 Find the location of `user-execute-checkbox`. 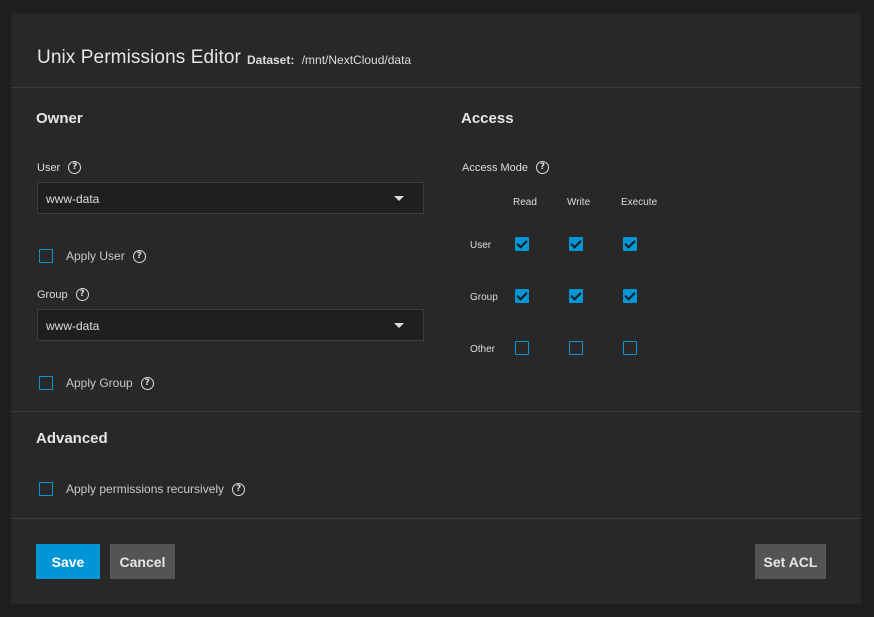

user-execute-checkbox is located at coordinates (630, 244).